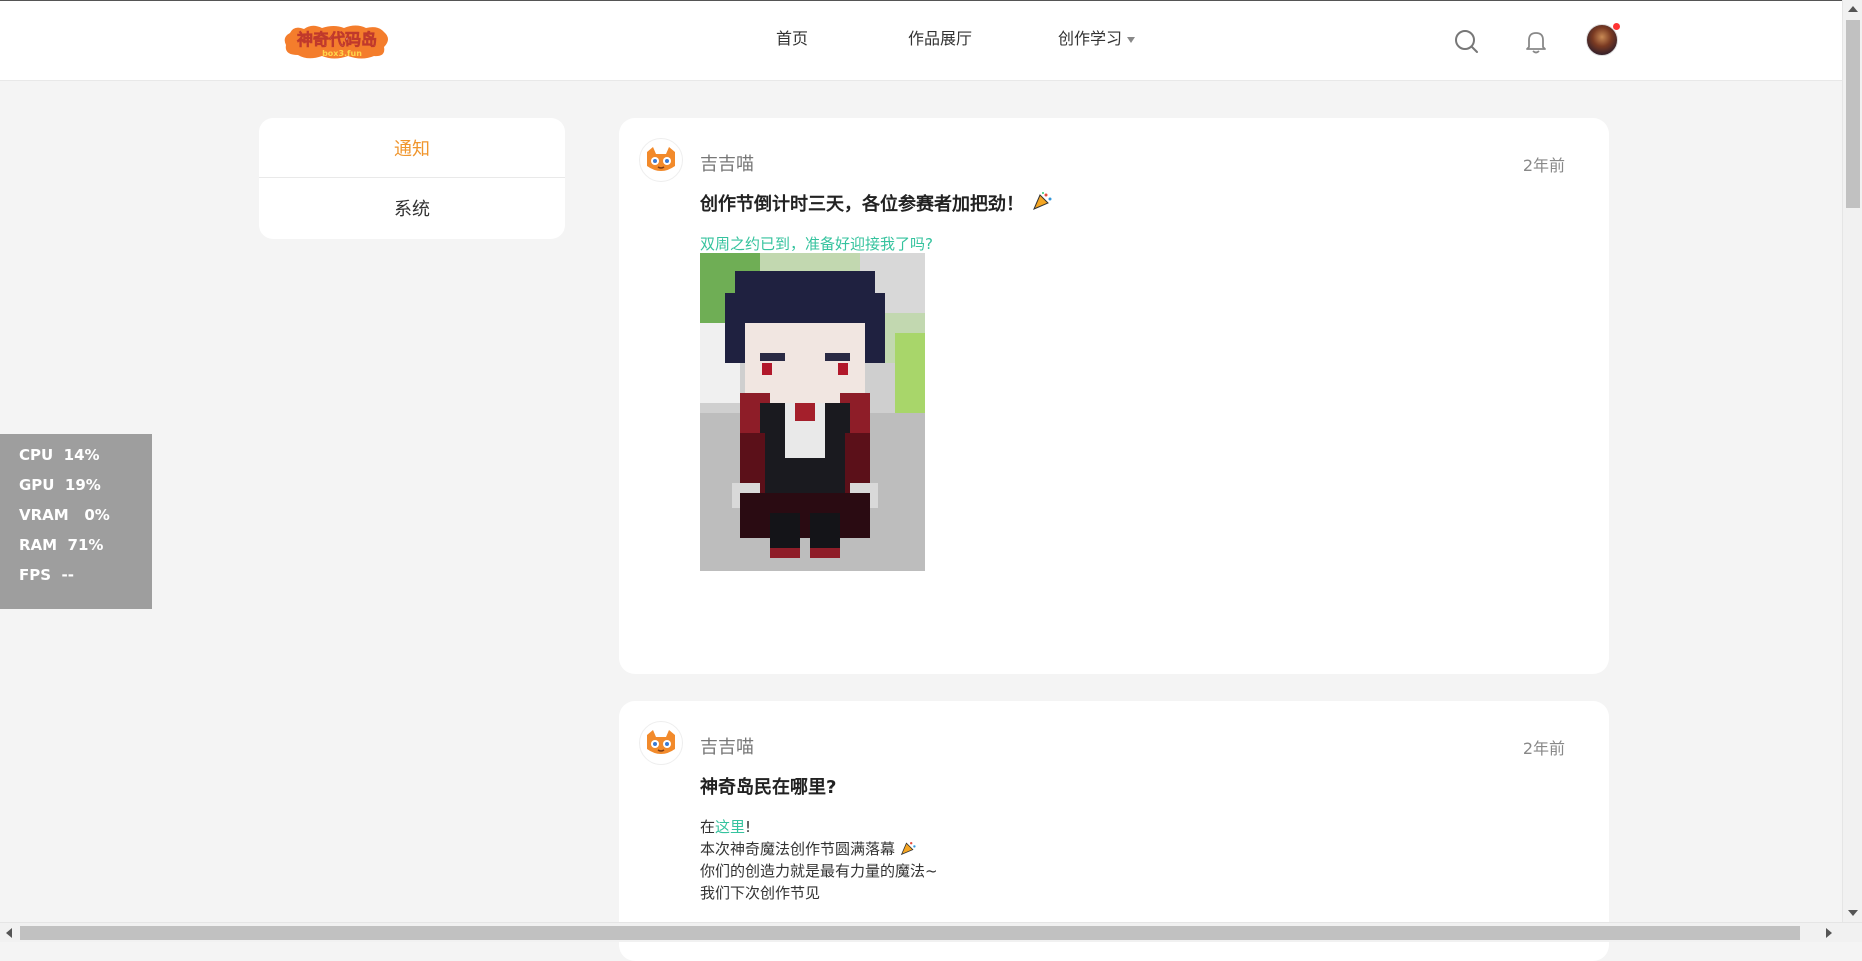  What do you see at coordinates (412, 148) in the screenshot?
I see `tab-notifications: 通知` at bounding box center [412, 148].